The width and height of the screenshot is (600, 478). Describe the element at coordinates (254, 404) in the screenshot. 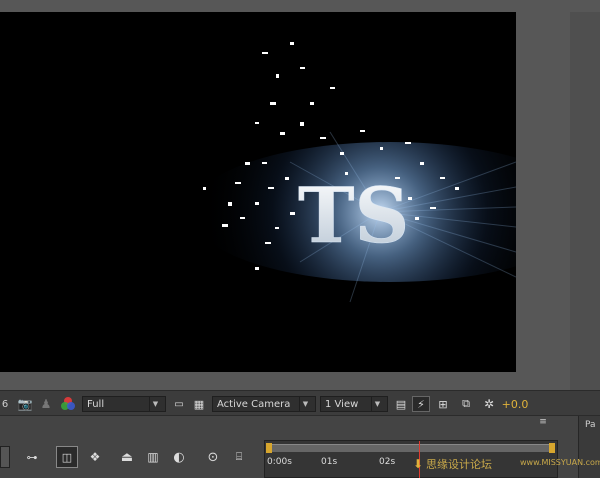

I see `camera-view-label: Active Camera` at that location.